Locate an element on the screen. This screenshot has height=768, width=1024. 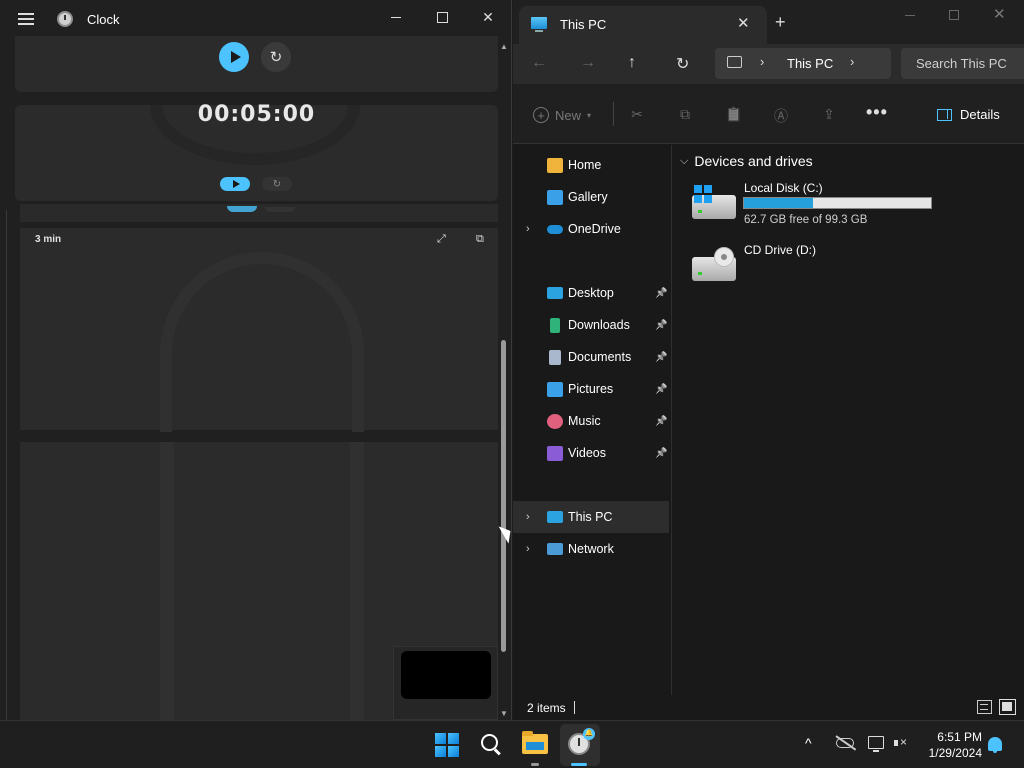
cut-icon: ✂ is located at coordinates (637, 114).